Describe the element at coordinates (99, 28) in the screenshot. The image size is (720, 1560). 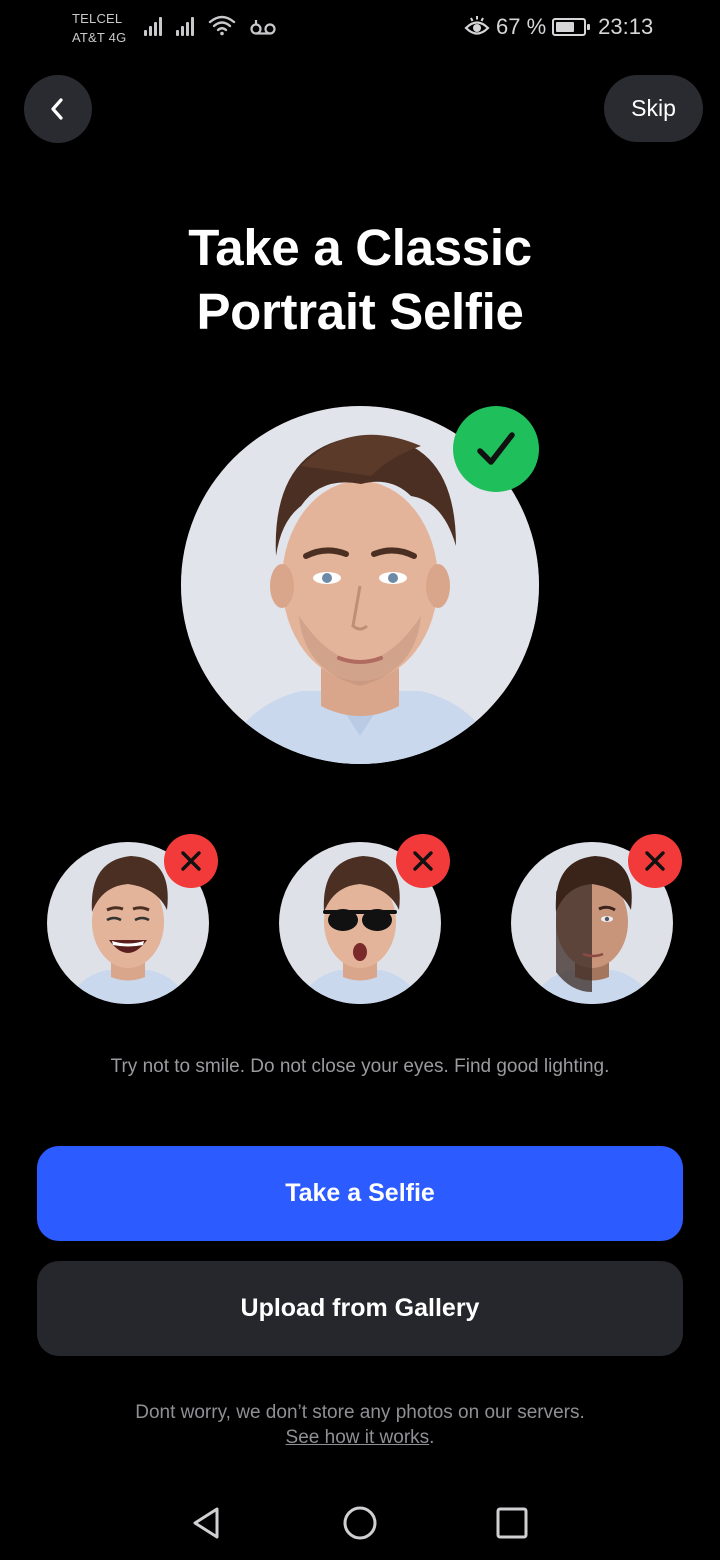
I see `carrier-info: TELCEL AT&T 4G` at that location.